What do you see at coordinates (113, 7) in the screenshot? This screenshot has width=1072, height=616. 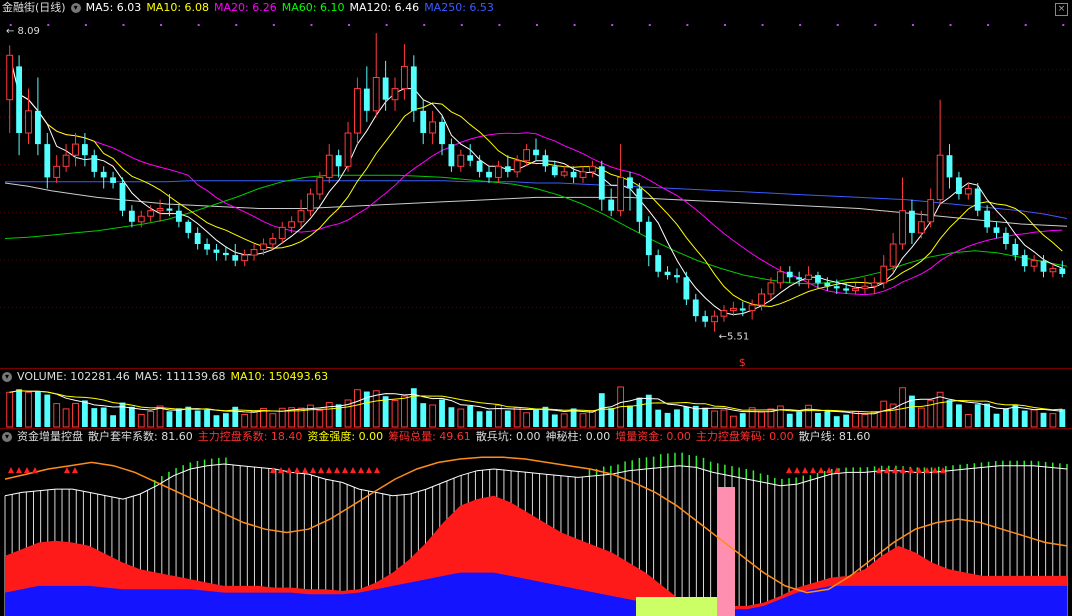 I see `ma5-label: MA5: 6.03` at bounding box center [113, 7].